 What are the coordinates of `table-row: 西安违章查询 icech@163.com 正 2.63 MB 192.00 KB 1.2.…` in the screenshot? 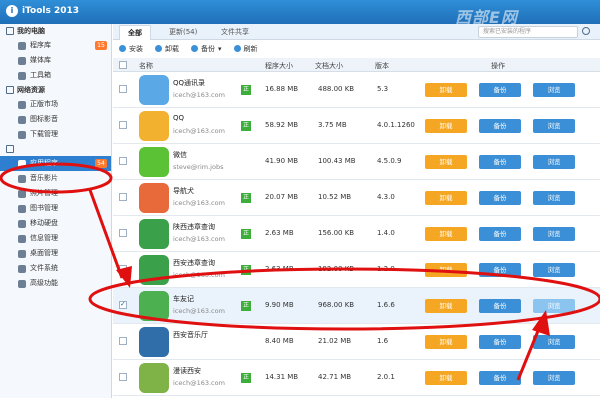 It's located at (356, 270).